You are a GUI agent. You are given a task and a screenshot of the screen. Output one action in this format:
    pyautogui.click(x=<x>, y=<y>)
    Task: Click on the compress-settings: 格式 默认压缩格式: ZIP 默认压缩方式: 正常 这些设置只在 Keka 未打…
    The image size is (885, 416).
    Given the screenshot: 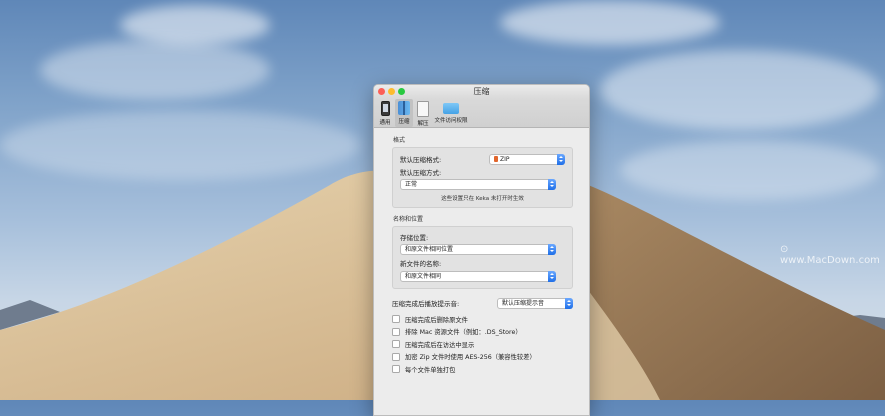 What is the action you would take?
    pyautogui.click(x=481, y=252)
    